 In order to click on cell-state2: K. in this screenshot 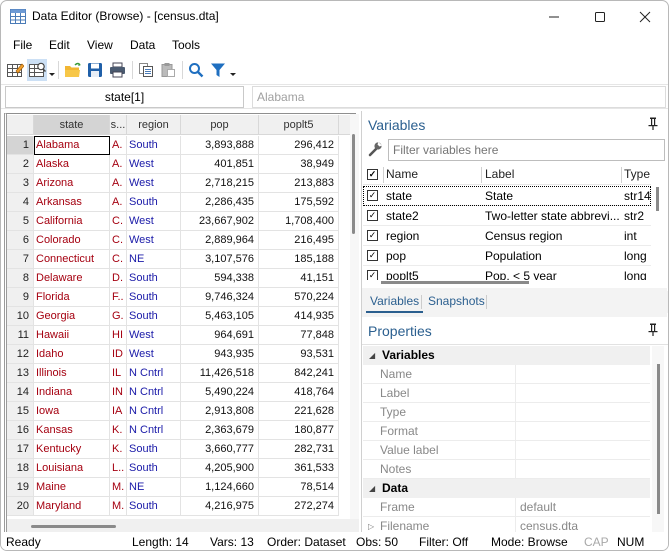, I will do `click(118, 449)`.